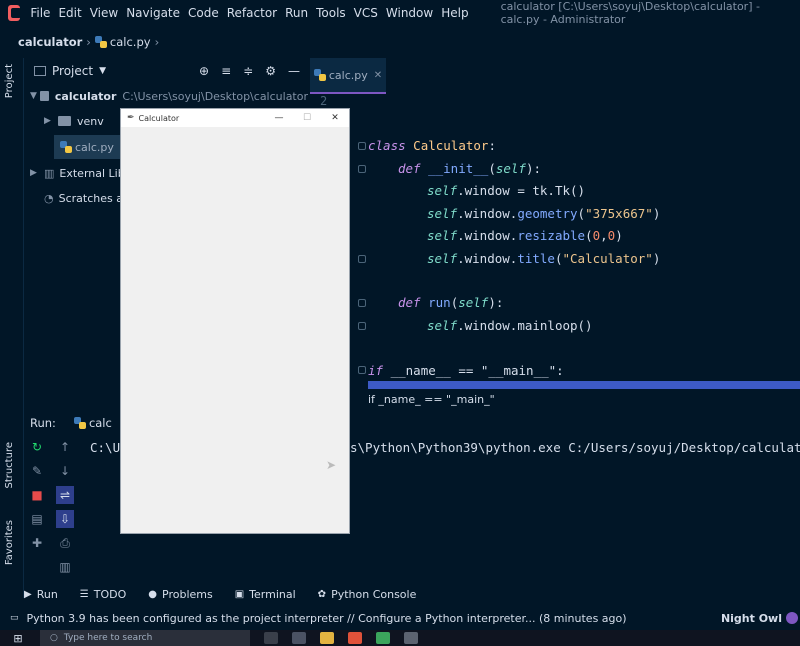 The height and width of the screenshot is (646, 800). Describe the element at coordinates (15, 13) in the screenshot. I see `pycharm-app-icon` at that location.